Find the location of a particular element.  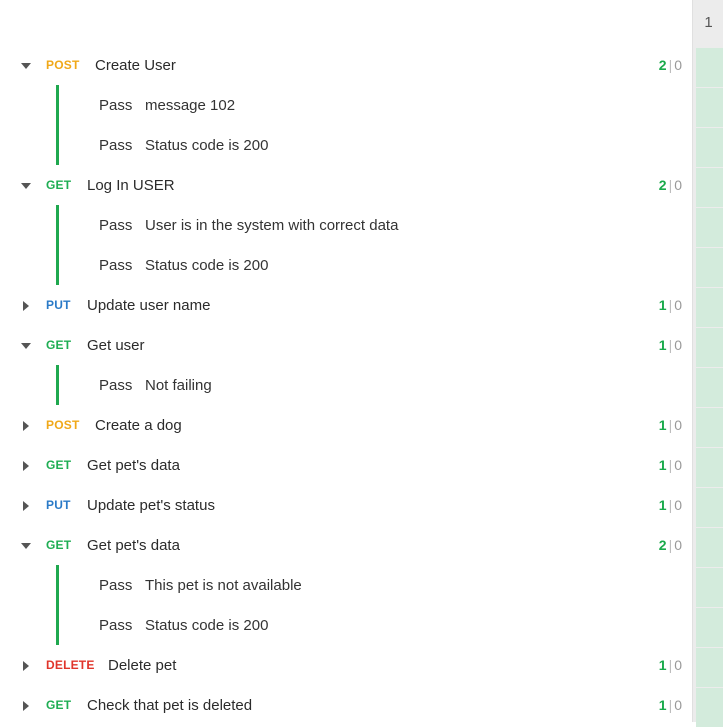

request-name: Create User is located at coordinates (135, 65).